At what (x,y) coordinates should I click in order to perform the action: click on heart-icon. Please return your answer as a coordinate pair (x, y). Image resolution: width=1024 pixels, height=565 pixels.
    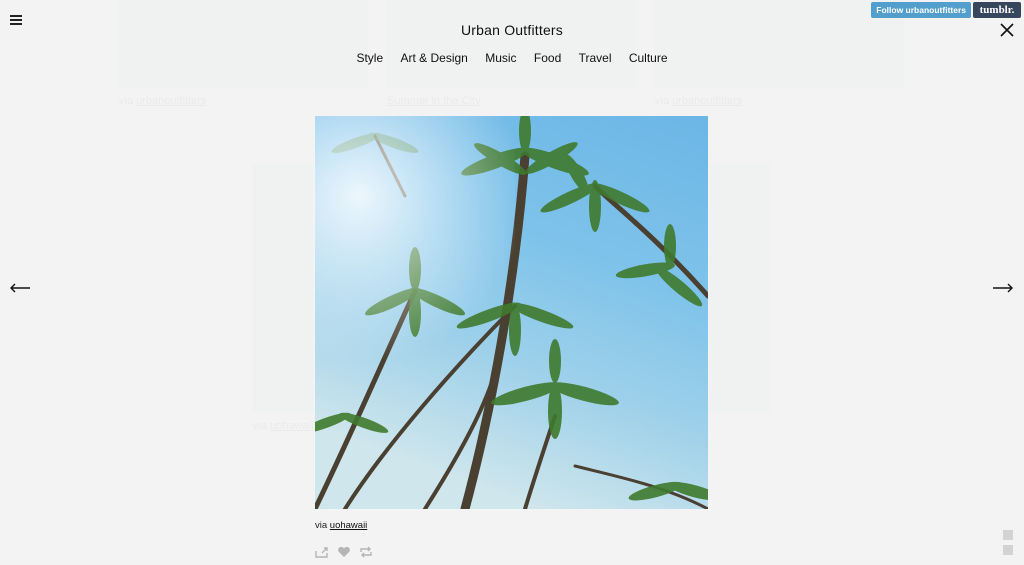
    Looking at the image, I should click on (344, 551).